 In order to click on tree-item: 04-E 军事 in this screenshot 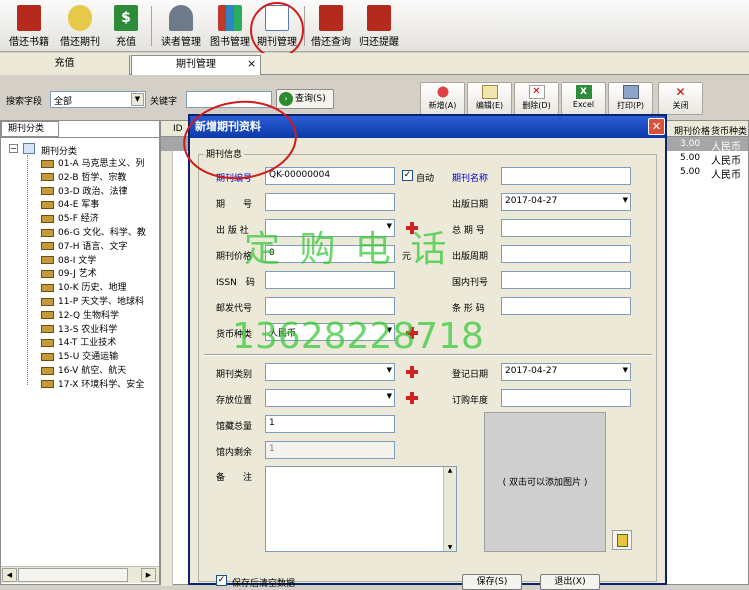, I will do `click(70, 205)`.